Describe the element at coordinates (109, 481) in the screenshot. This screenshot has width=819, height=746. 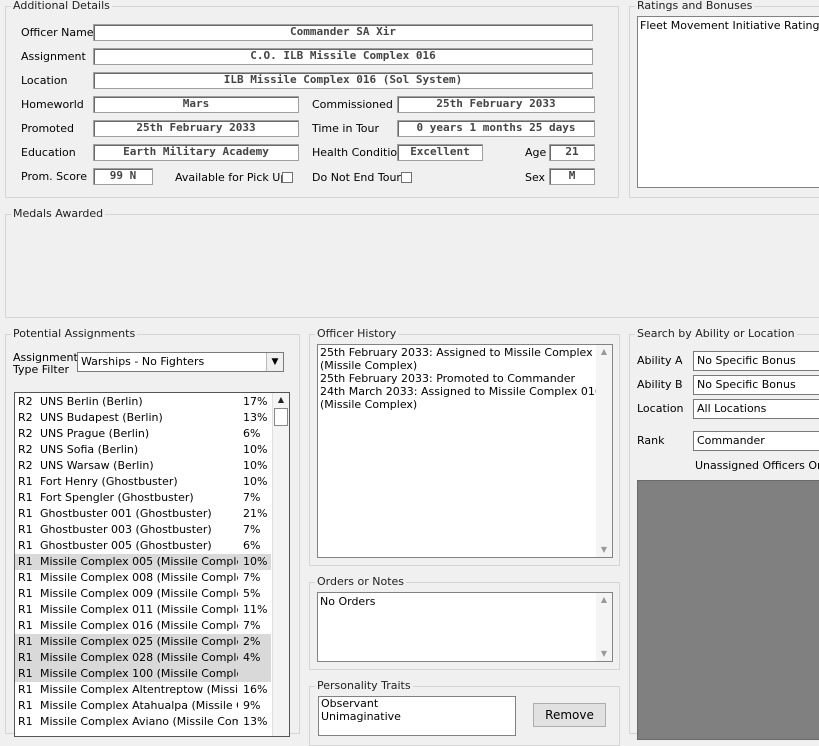
I see `assignment-name: Fort Henry (Ghostbuster)` at that location.